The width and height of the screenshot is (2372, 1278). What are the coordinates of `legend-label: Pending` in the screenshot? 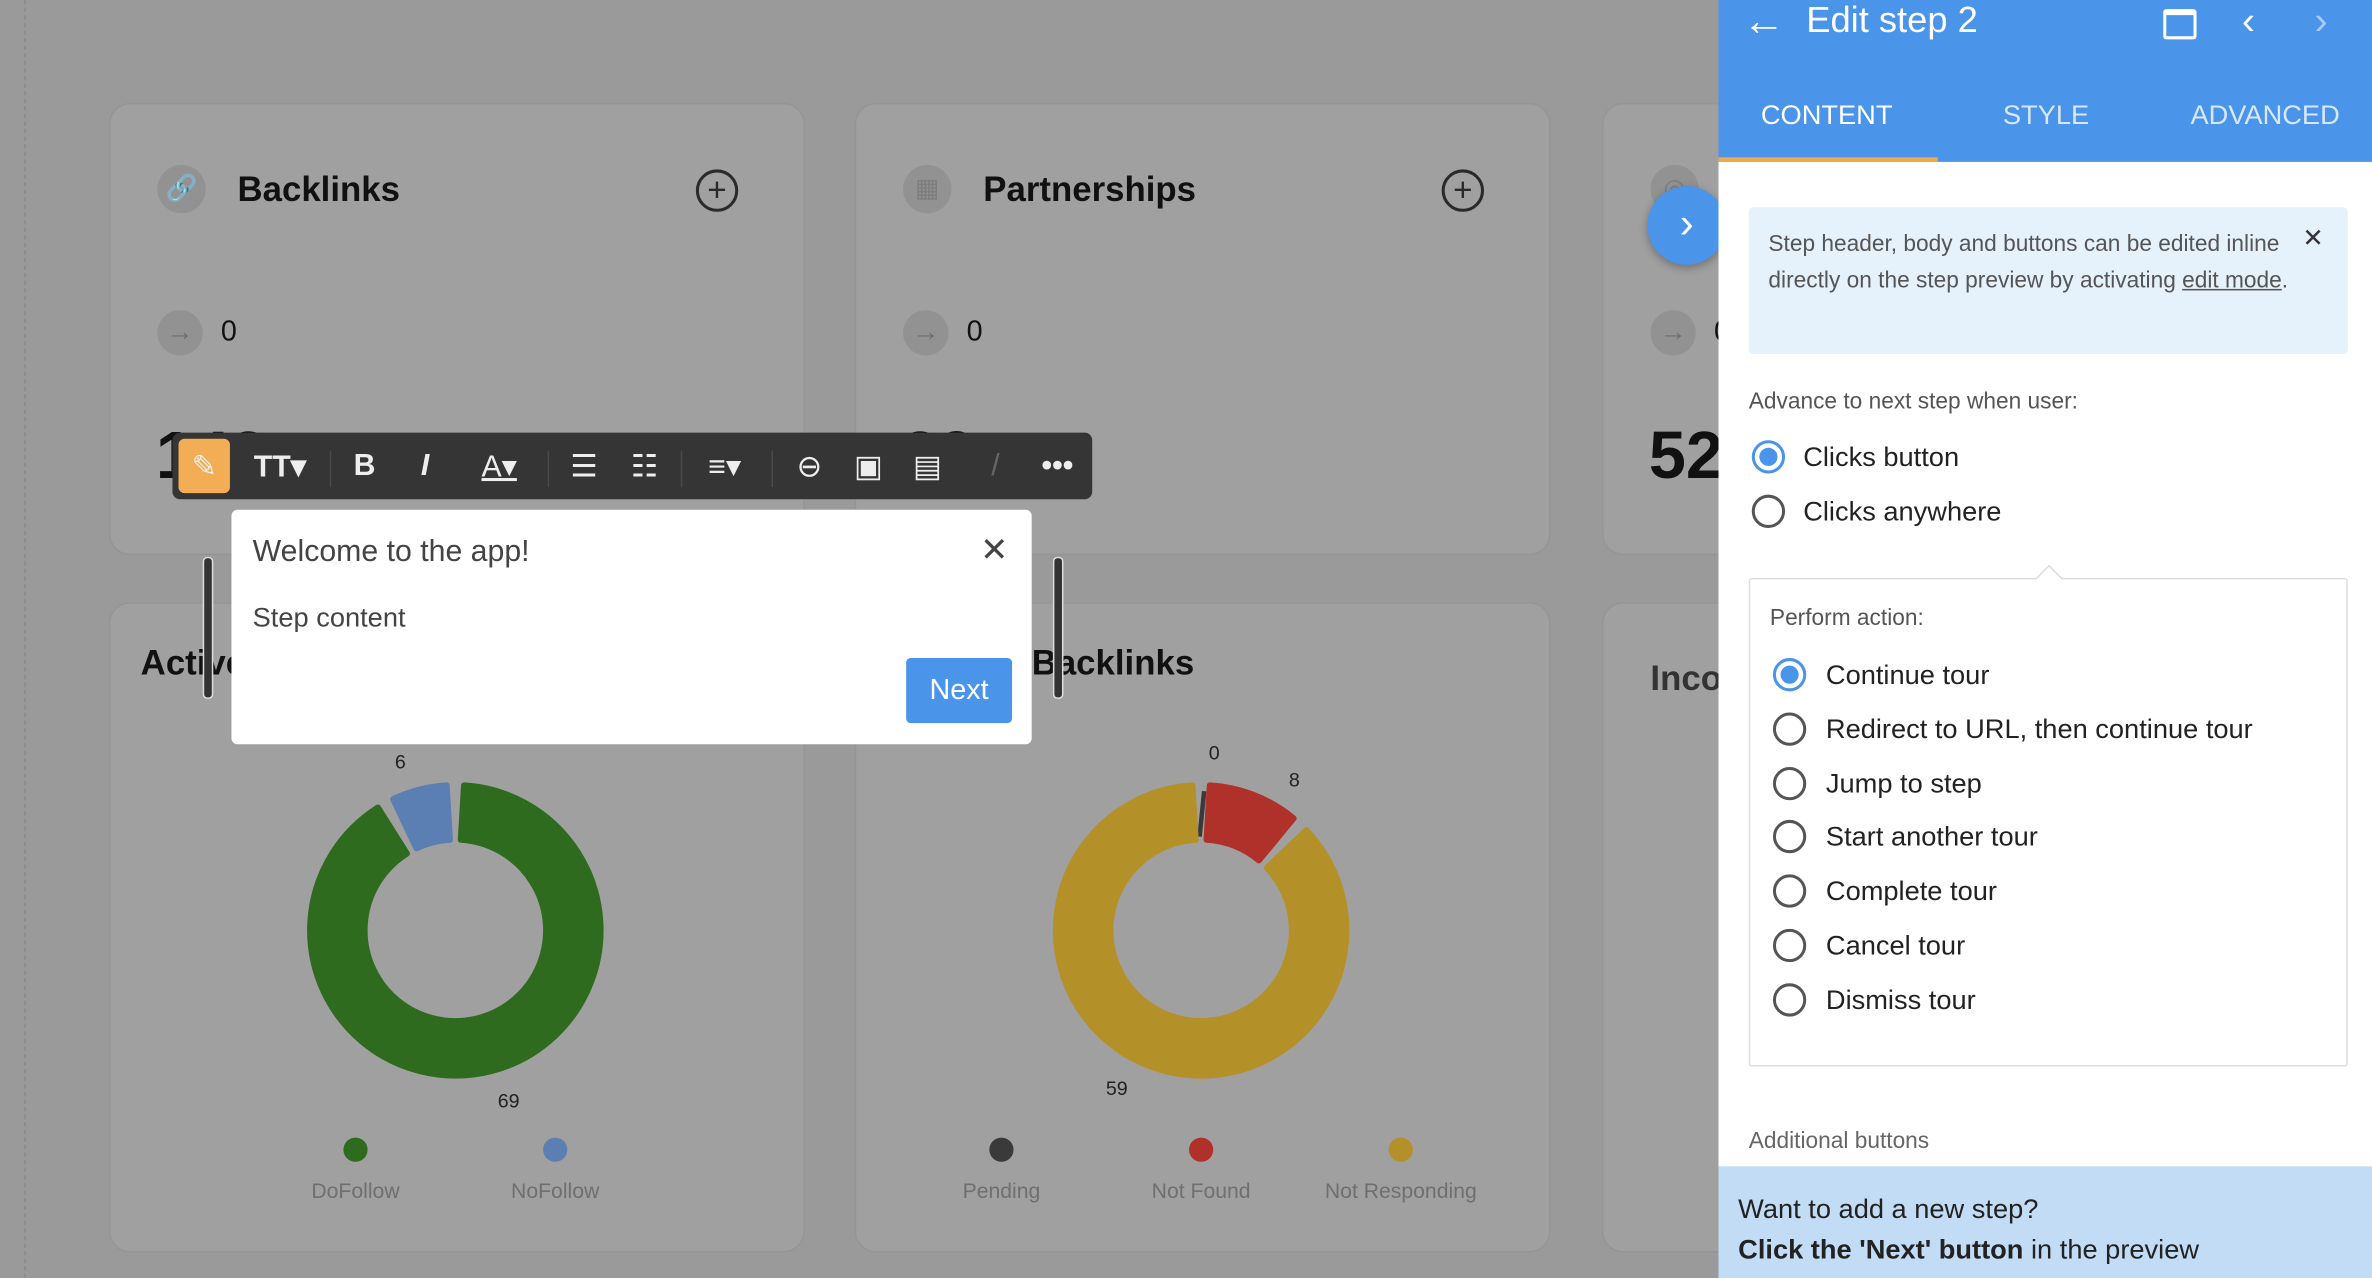 It's located at (1001, 1190).